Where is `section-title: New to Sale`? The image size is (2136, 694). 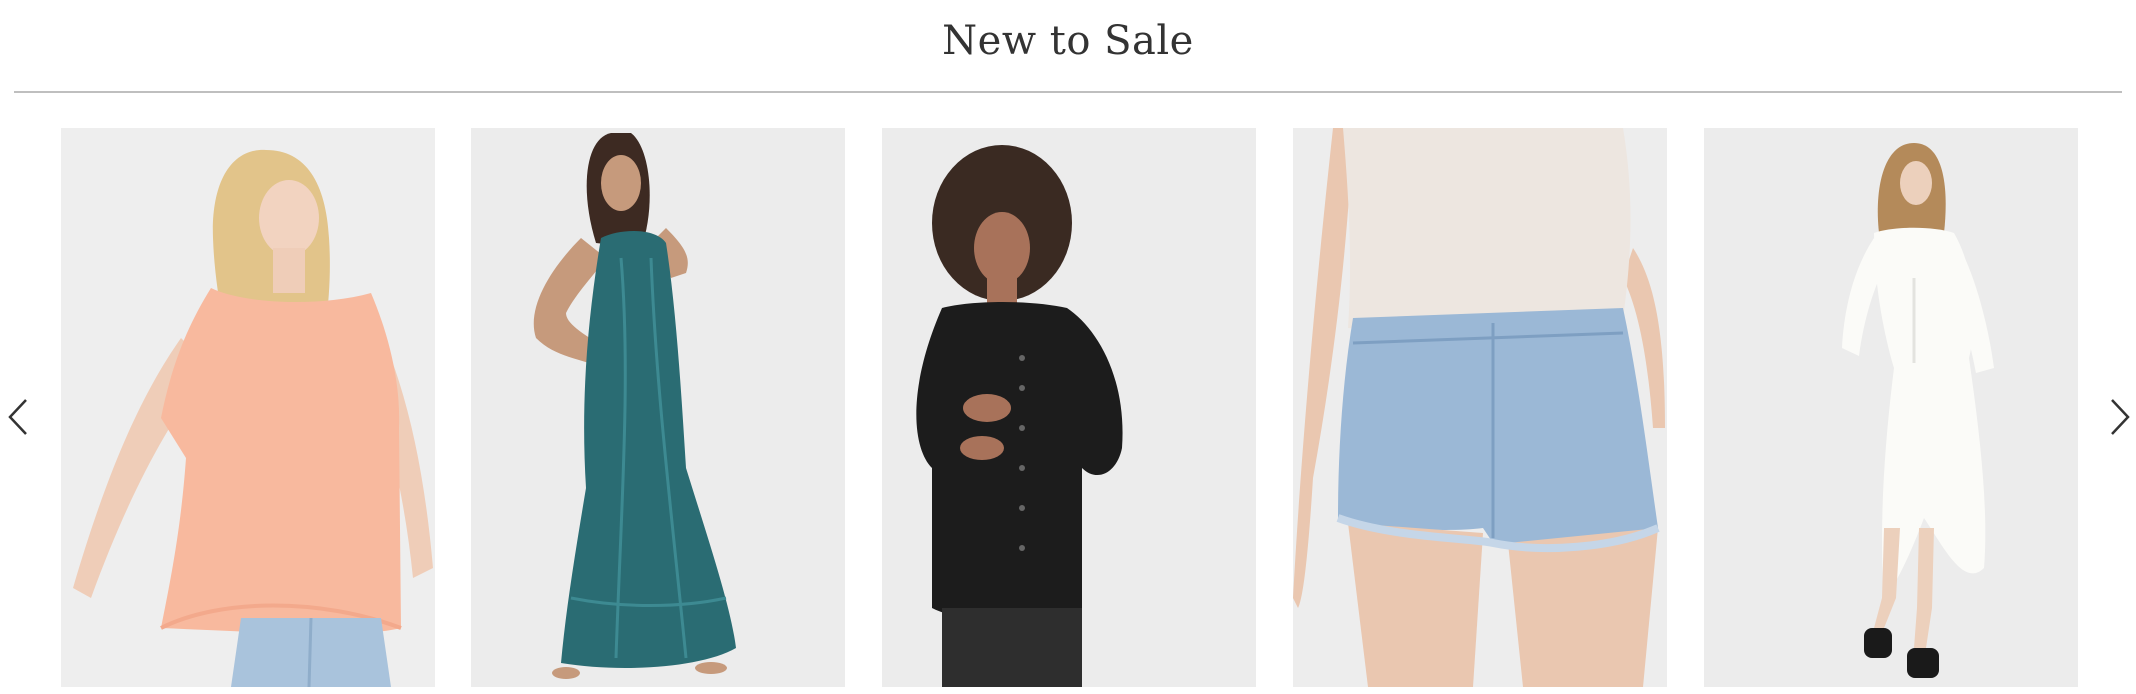 section-title: New to Sale is located at coordinates (1068, 41).